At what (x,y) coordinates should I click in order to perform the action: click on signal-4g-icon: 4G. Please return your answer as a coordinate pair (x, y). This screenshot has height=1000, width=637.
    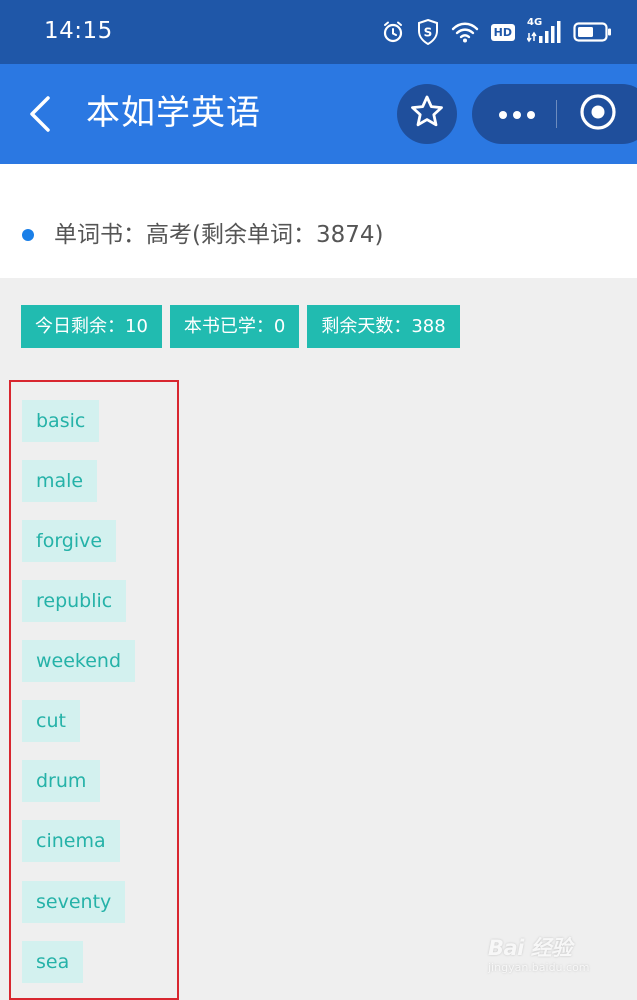
    Looking at the image, I should click on (544, 31).